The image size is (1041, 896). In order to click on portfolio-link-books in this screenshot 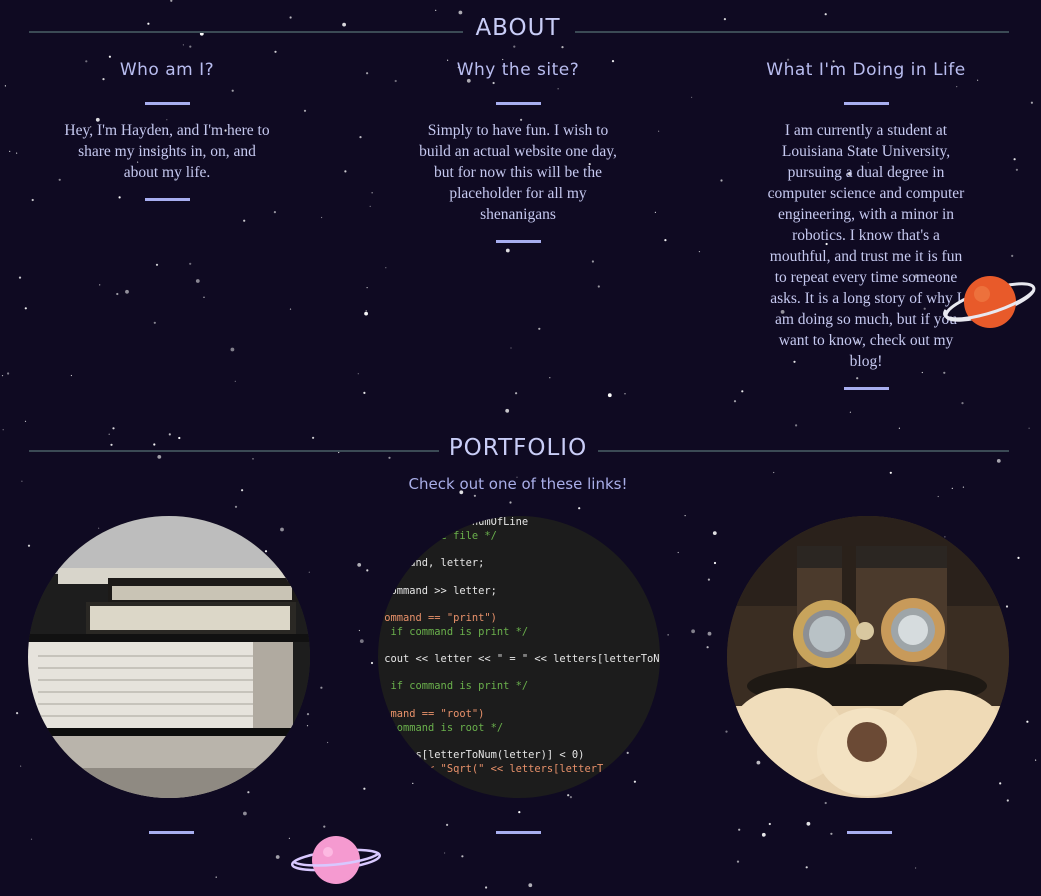, I will do `click(169, 657)`.